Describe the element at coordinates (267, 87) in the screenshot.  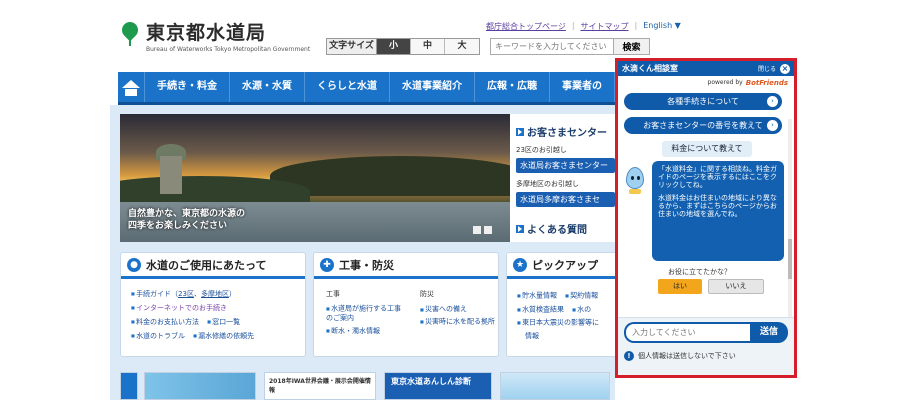
I see `nav-water-source: 水源・水質` at that location.